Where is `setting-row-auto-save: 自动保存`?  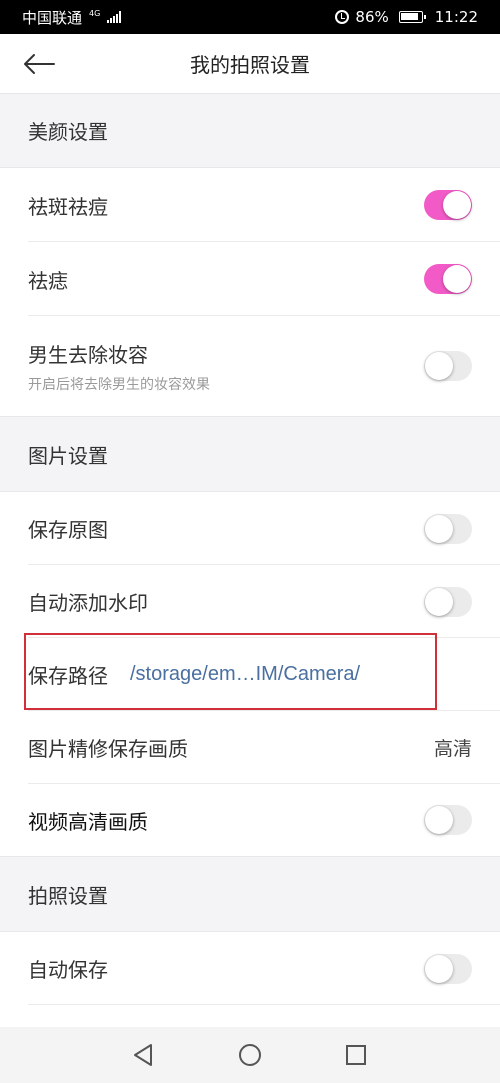 setting-row-auto-save: 自动保存 is located at coordinates (250, 968).